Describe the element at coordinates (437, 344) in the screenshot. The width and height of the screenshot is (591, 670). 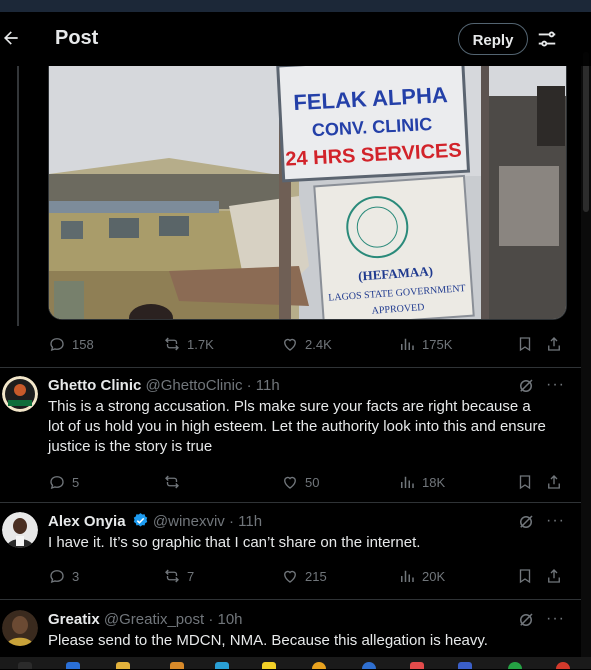
I see `views-count: 175K` at that location.